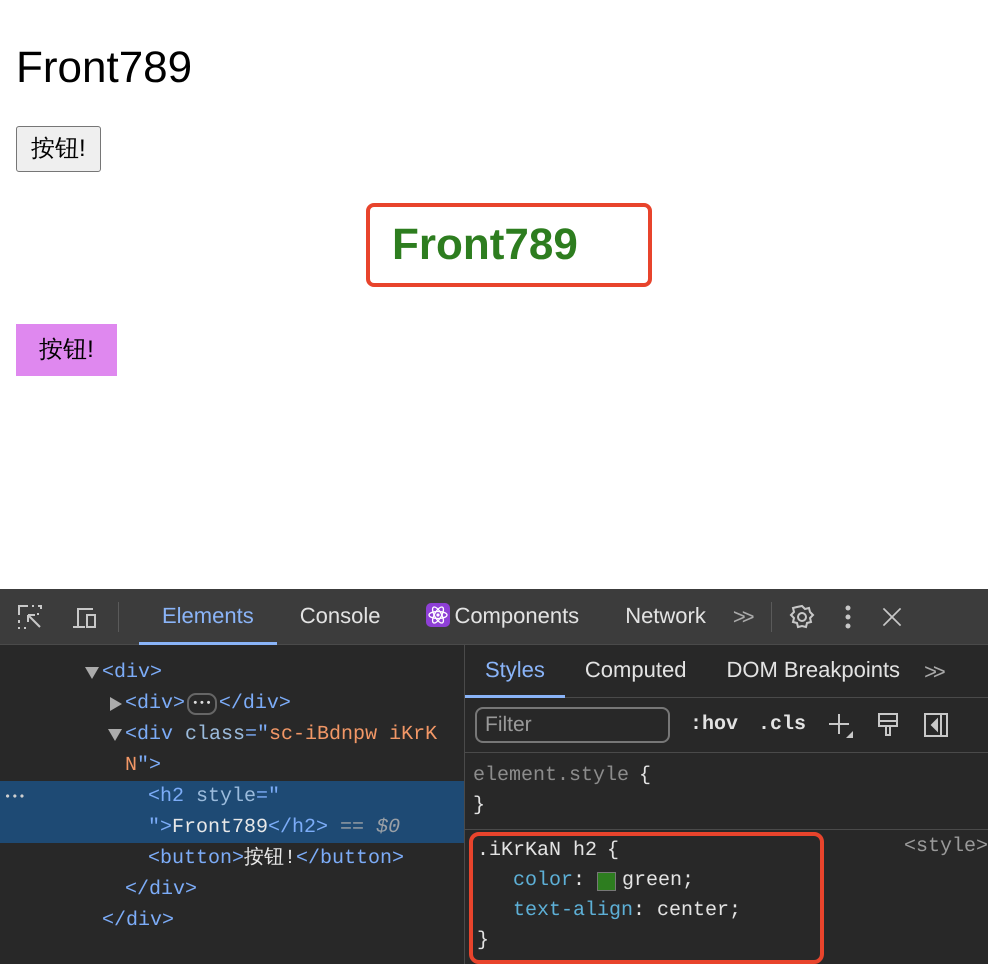  I want to click on css-value: center;, so click(699, 911).